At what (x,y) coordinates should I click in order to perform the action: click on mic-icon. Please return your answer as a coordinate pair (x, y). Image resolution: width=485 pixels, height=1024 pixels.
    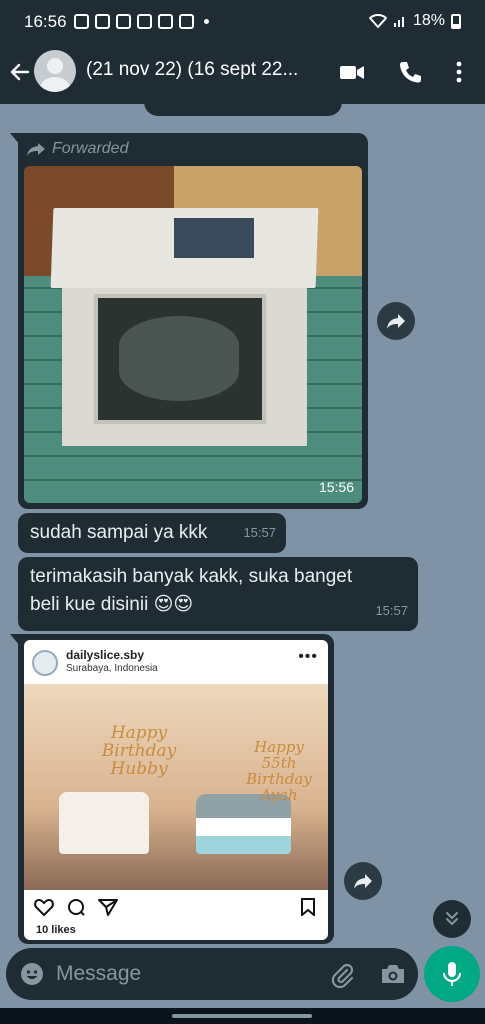
    Looking at the image, I should click on (452, 974).